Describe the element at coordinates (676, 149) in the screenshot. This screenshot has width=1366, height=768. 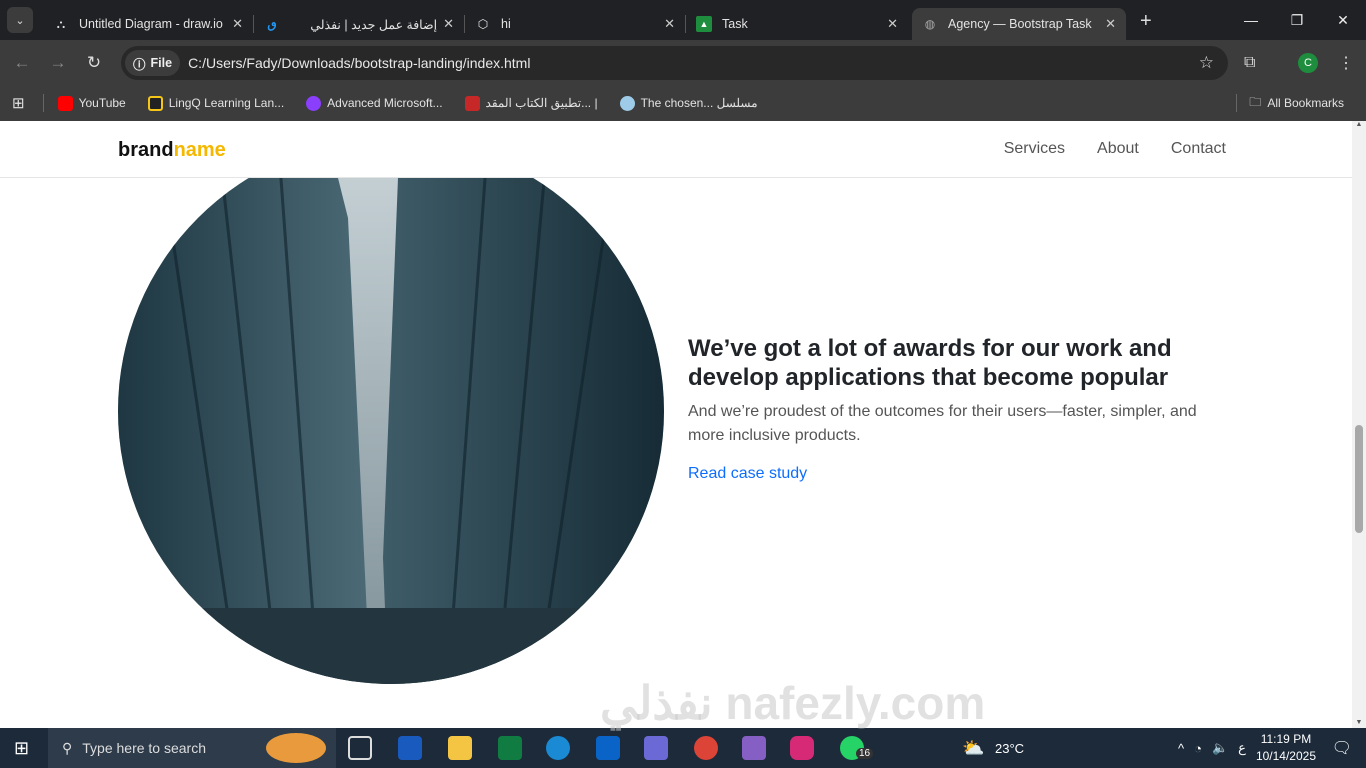
I see `site-navbar: brandname Services About Contact` at that location.